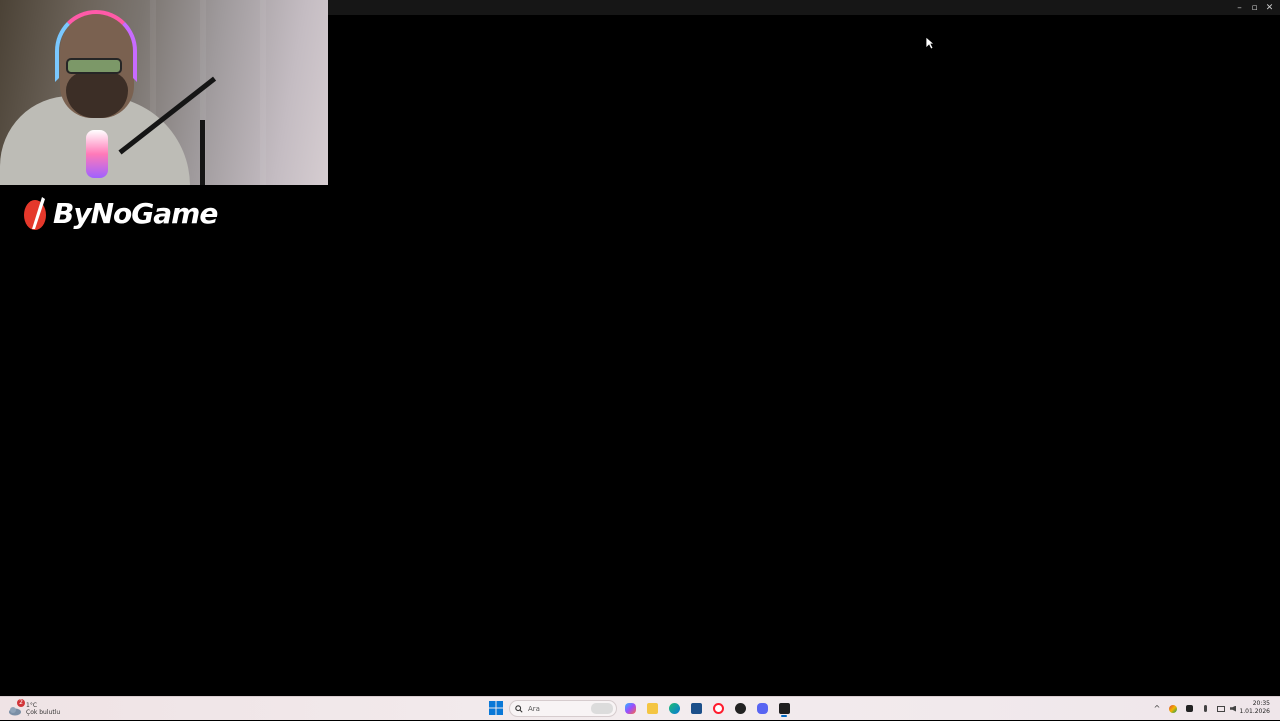 The width and height of the screenshot is (1280, 721). What do you see at coordinates (718, 708) in the screenshot?
I see `opera-icon` at bounding box center [718, 708].